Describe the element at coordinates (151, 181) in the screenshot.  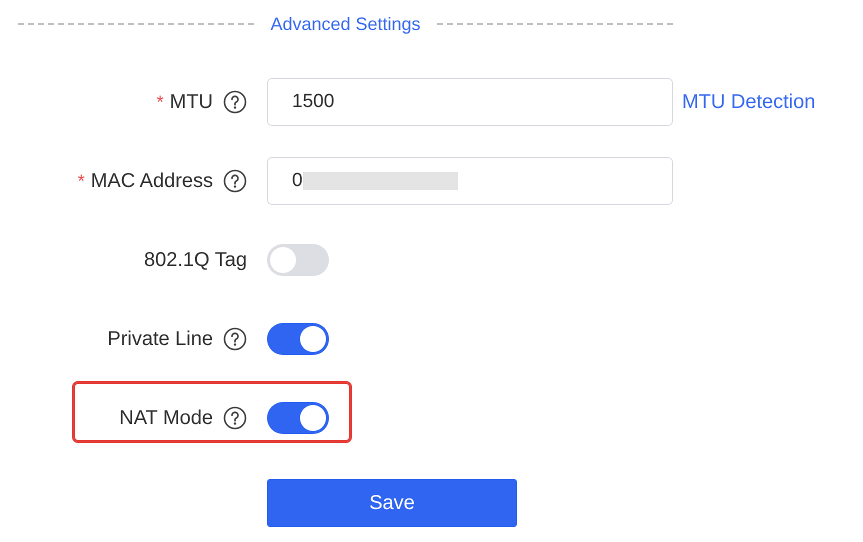
I see `field-label: MAC Address` at that location.